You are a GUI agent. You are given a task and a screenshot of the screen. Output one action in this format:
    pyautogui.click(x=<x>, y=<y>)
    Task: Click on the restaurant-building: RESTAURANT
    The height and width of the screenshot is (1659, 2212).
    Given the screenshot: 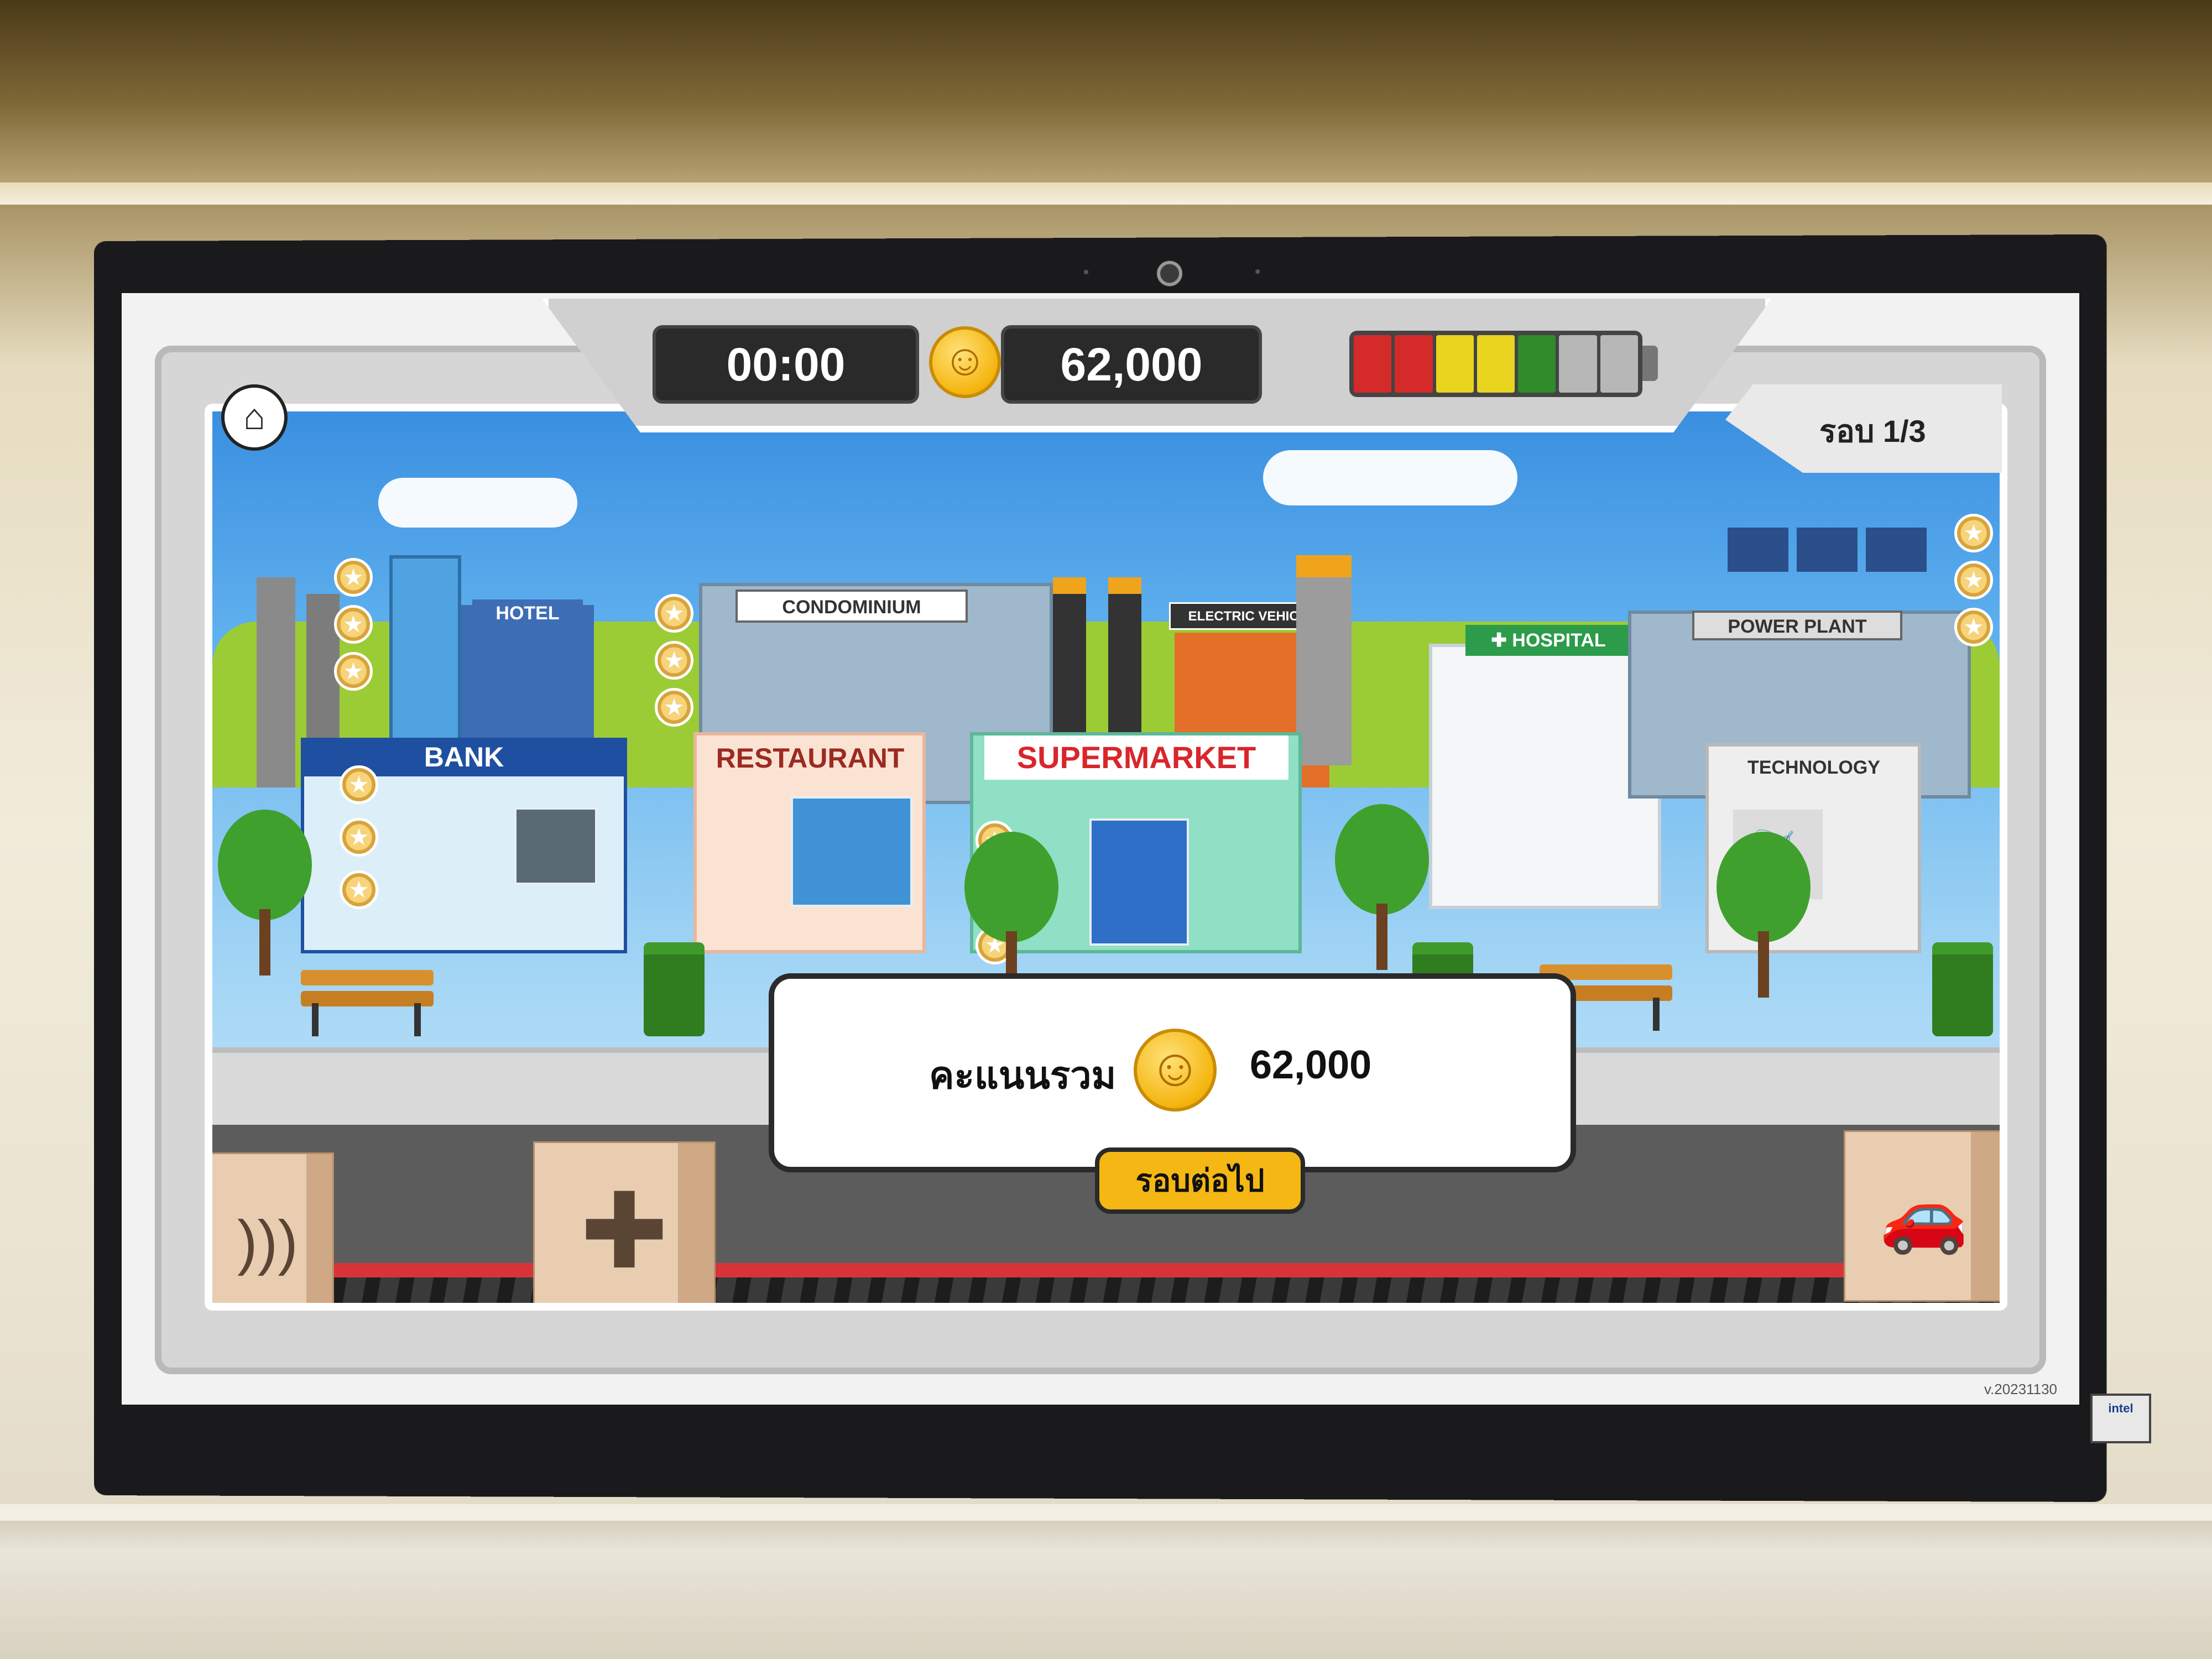 What is the action you would take?
    pyautogui.click(x=810, y=843)
    